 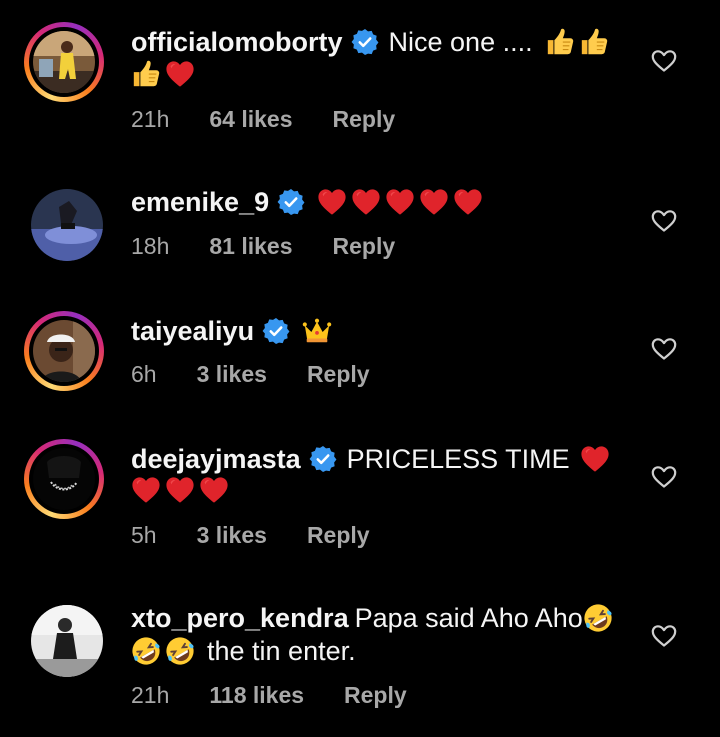 I want to click on comment-meta: 5h 3 likes Reply, so click(x=250, y=535).